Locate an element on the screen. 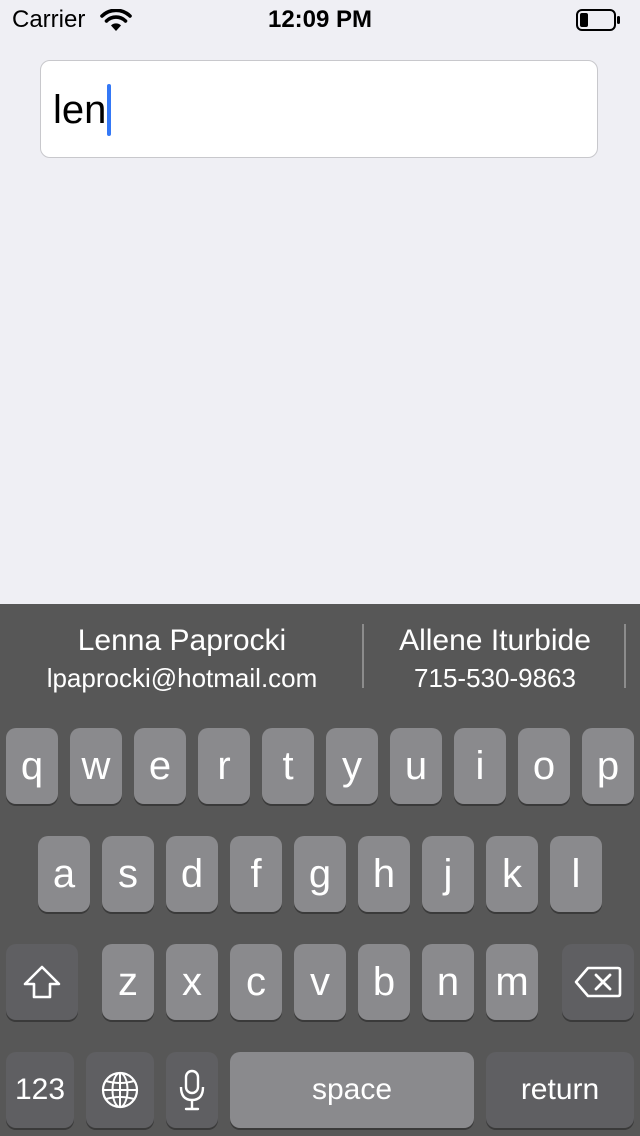  microphone-icon is located at coordinates (192, 1090).